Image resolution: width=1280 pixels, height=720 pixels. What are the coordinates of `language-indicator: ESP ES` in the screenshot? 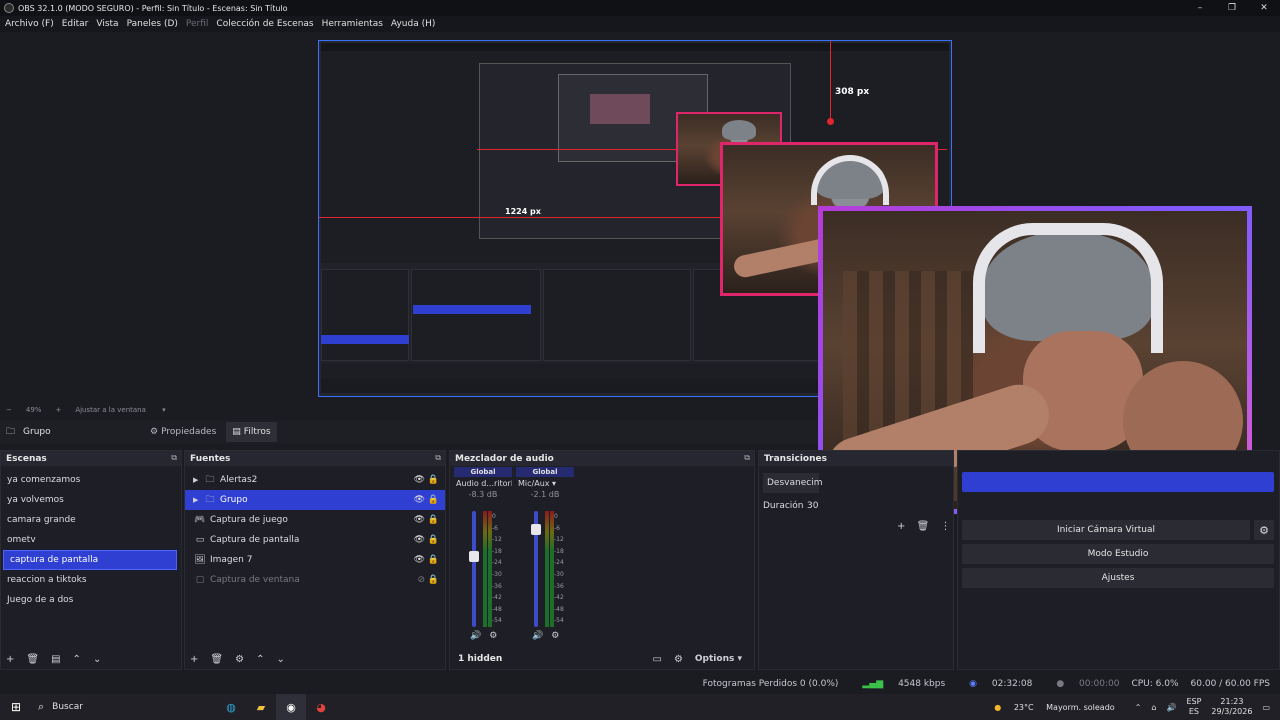 It's located at (1193, 707).